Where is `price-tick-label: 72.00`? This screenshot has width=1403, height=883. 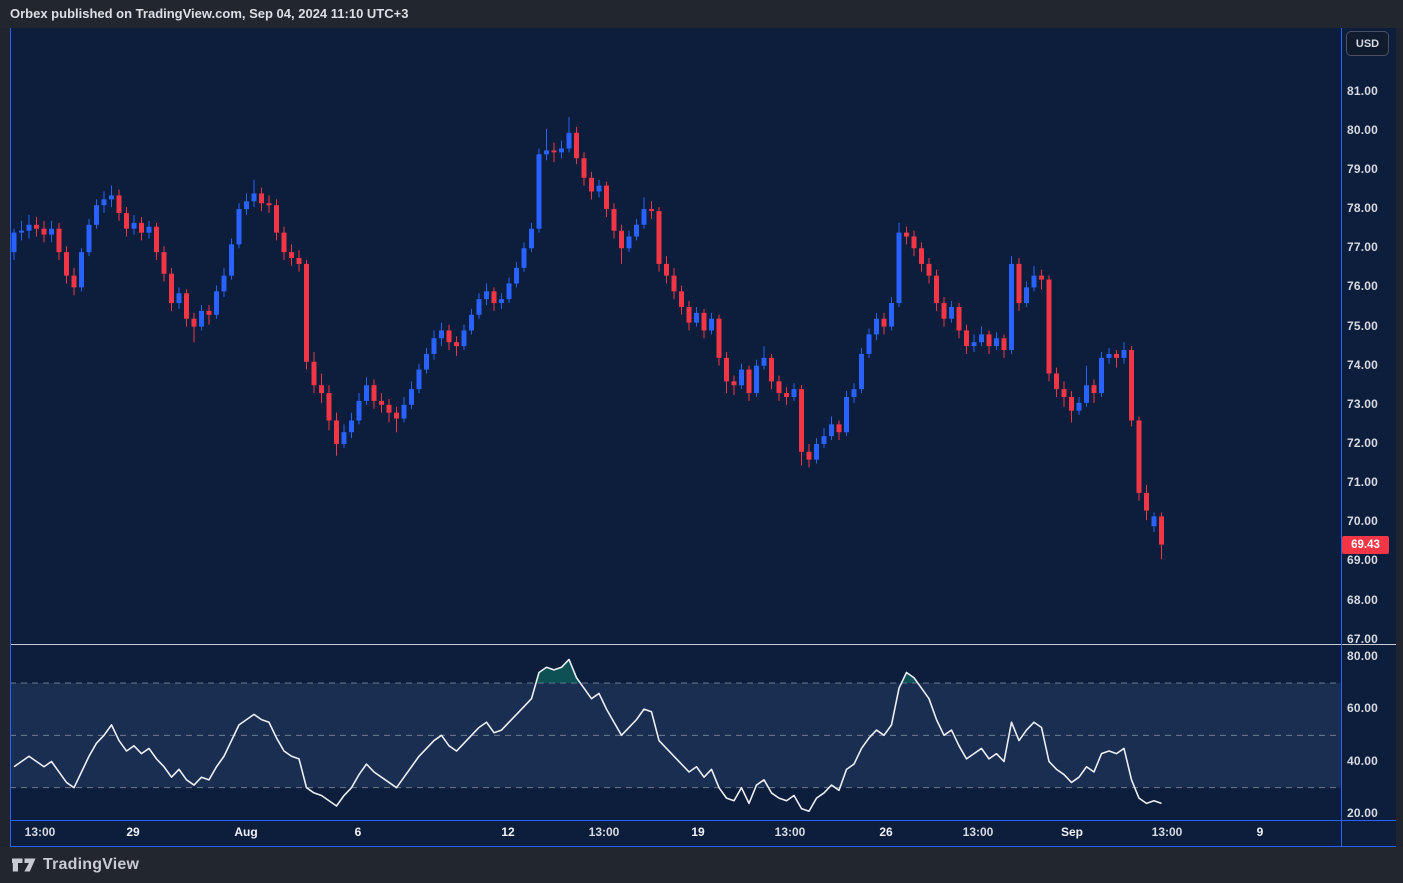 price-tick-label: 72.00 is located at coordinates (1363, 442).